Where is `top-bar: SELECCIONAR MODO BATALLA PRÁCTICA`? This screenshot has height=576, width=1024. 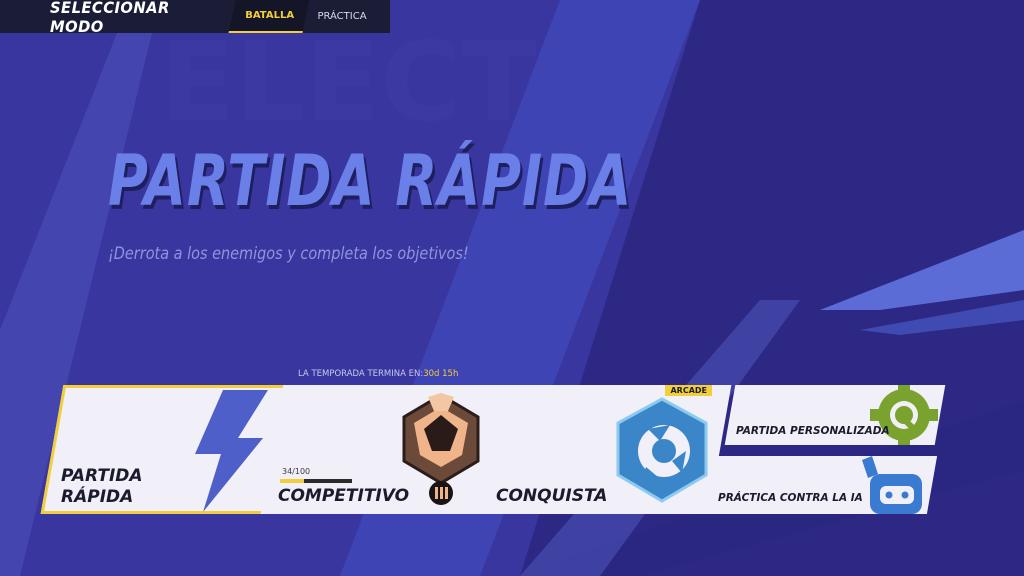
top-bar: SELECCIONAR MODO BATALLA PRÁCTICA is located at coordinates (195, 18).